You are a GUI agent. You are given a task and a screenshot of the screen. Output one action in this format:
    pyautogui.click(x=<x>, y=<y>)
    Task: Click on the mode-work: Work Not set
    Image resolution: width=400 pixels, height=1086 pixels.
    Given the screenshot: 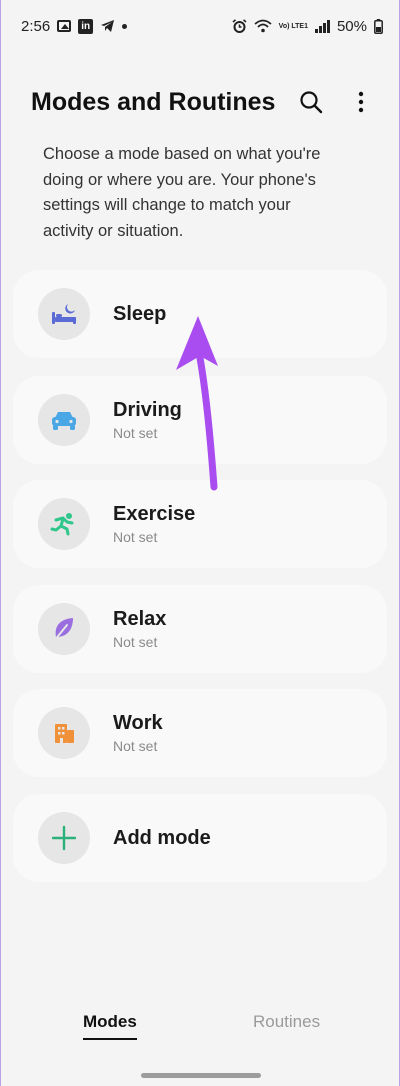 What is the action you would take?
    pyautogui.click(x=200, y=733)
    